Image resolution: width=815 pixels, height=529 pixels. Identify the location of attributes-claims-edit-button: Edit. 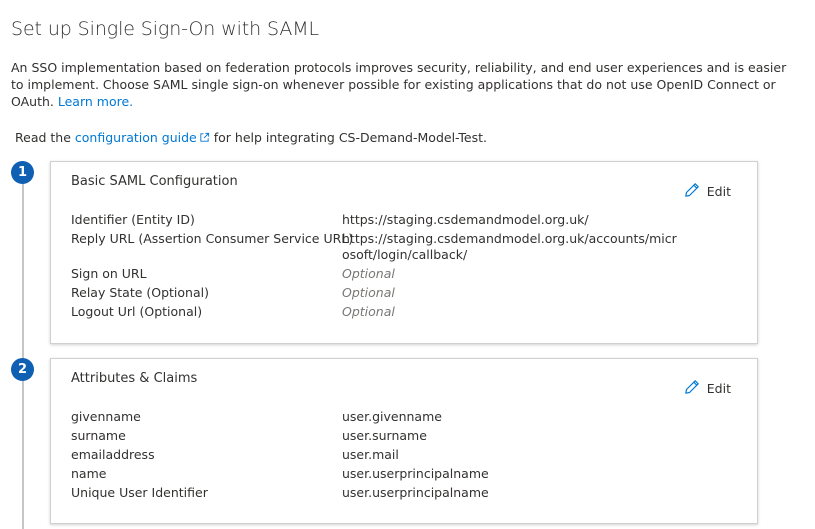
(707, 388).